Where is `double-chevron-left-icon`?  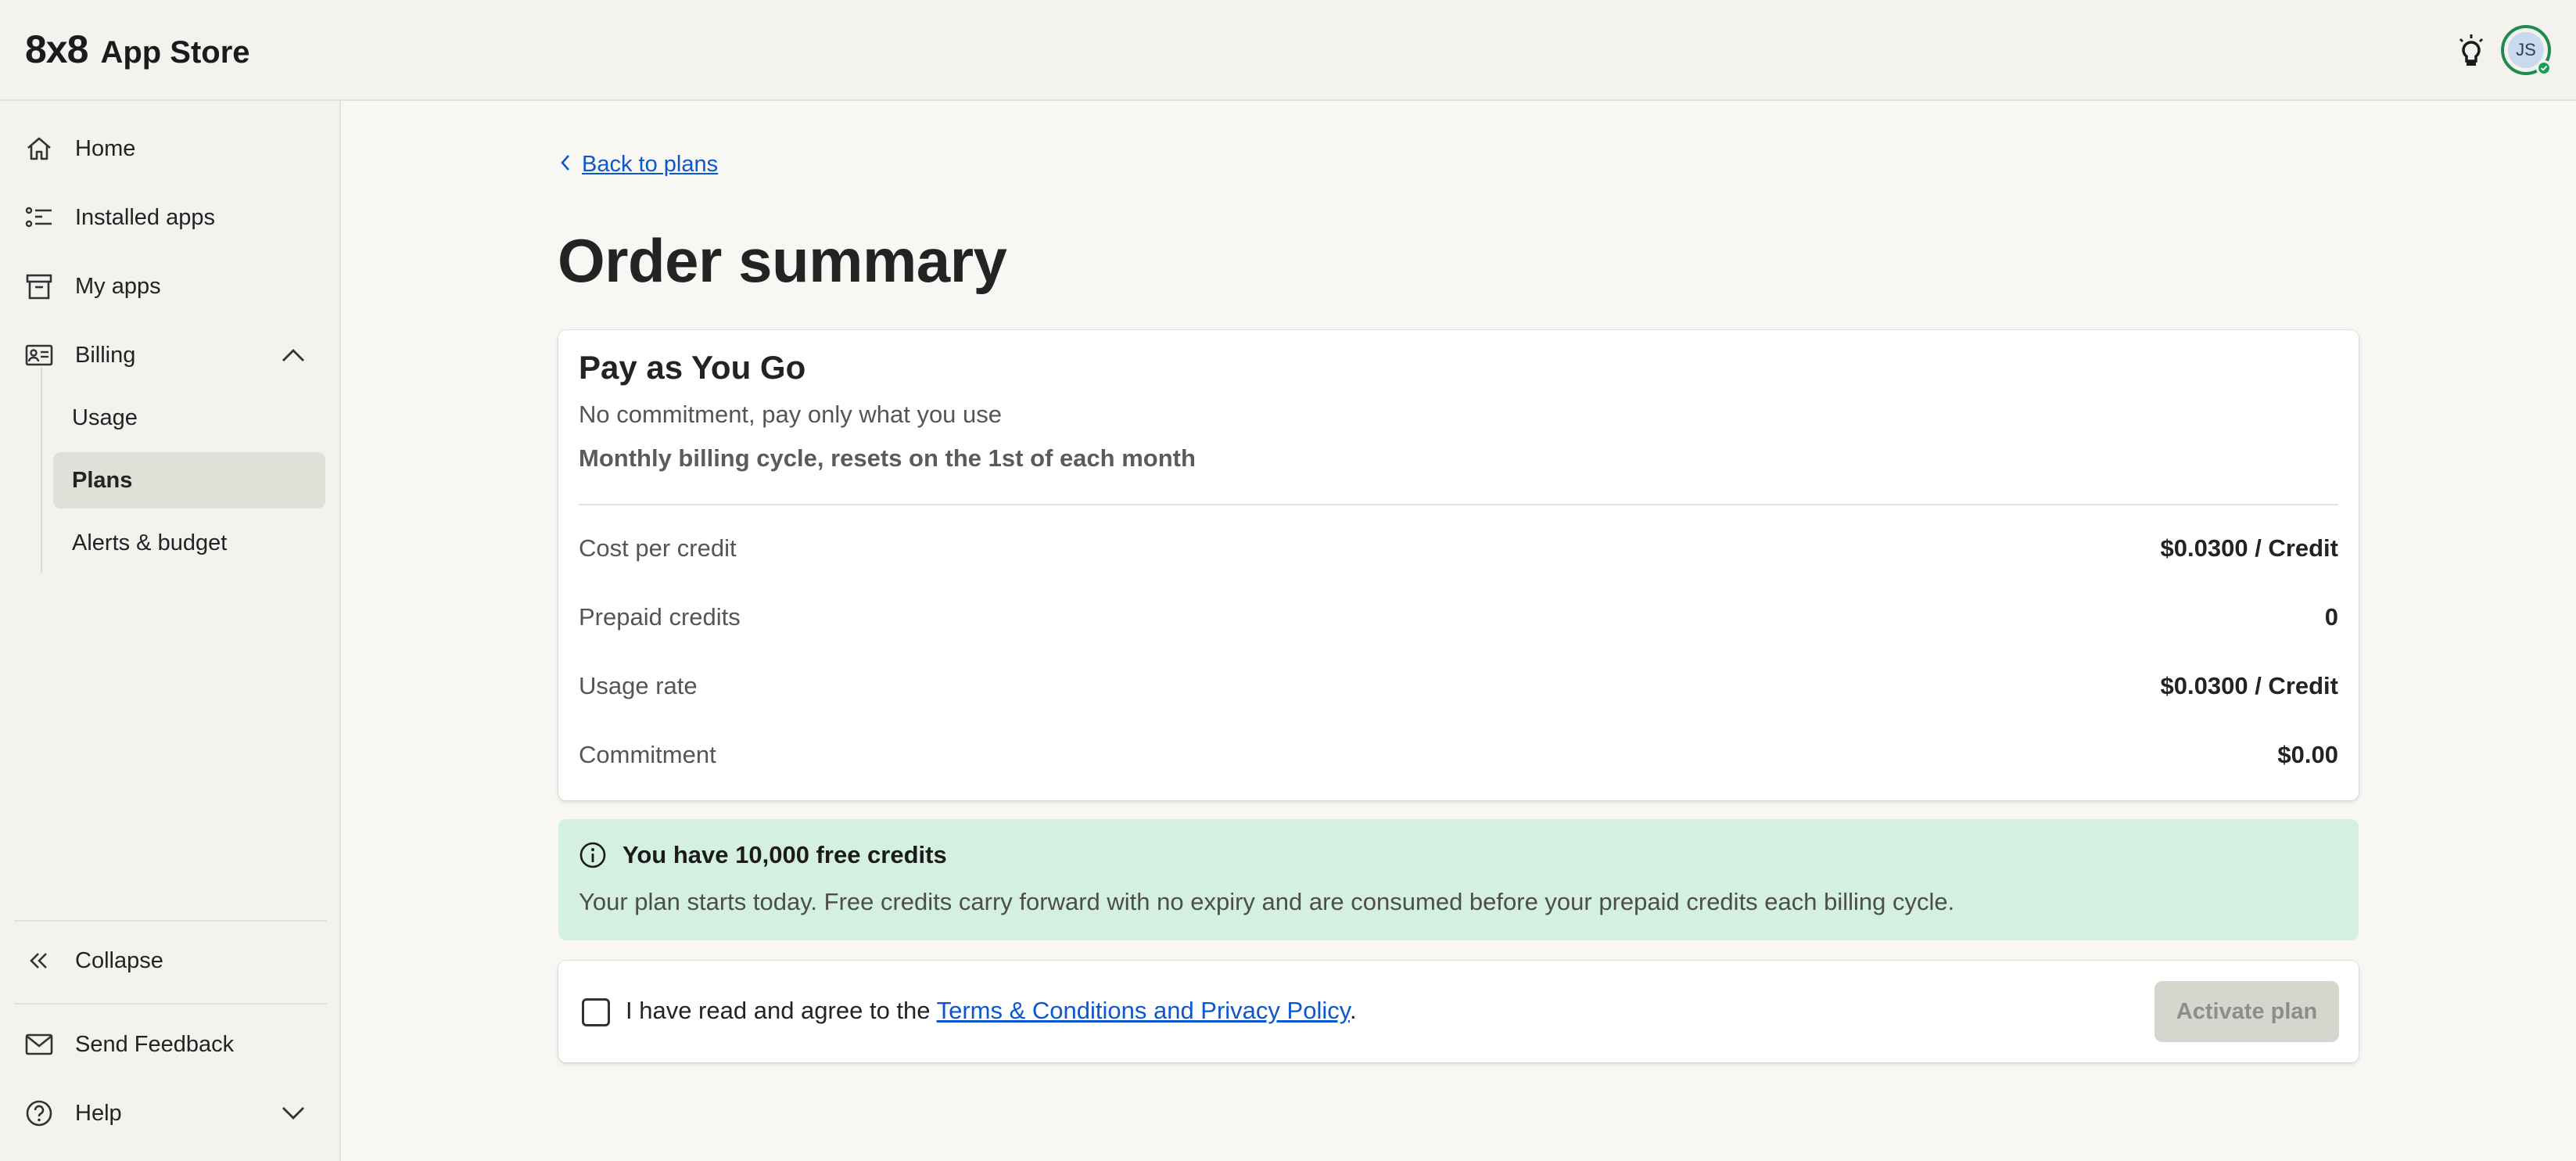 double-chevron-left-icon is located at coordinates (39, 960).